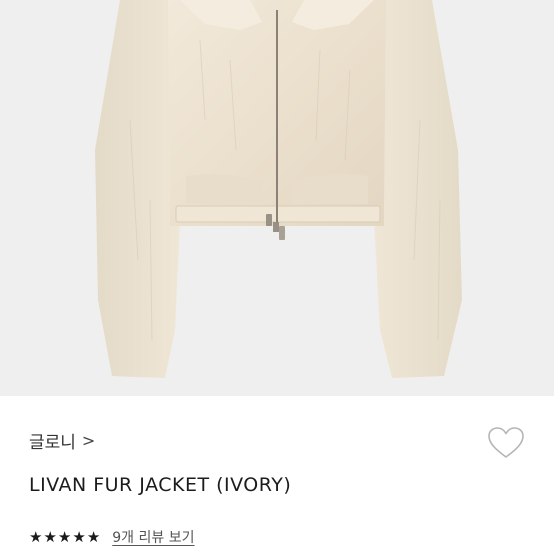 Image resolution: width=554 pixels, height=554 pixels. I want to click on view-reviews-link: 9개 리뷰 보기, so click(153, 537).